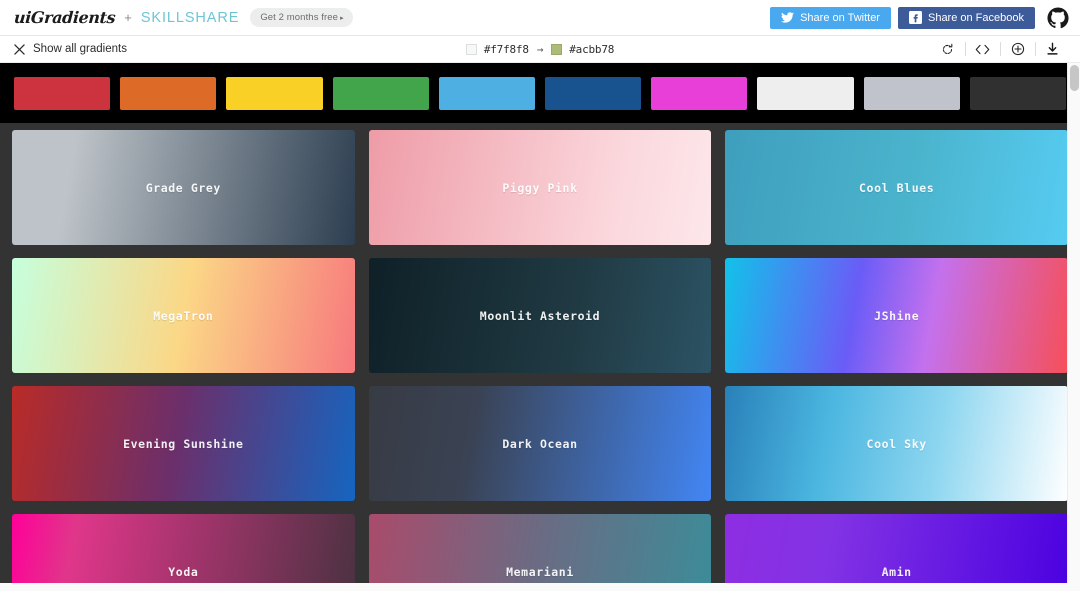 This screenshot has height=591, width=1080. What do you see at coordinates (506, 49) in the screenshot?
I see `start-color-hex: #f7f8f8` at bounding box center [506, 49].